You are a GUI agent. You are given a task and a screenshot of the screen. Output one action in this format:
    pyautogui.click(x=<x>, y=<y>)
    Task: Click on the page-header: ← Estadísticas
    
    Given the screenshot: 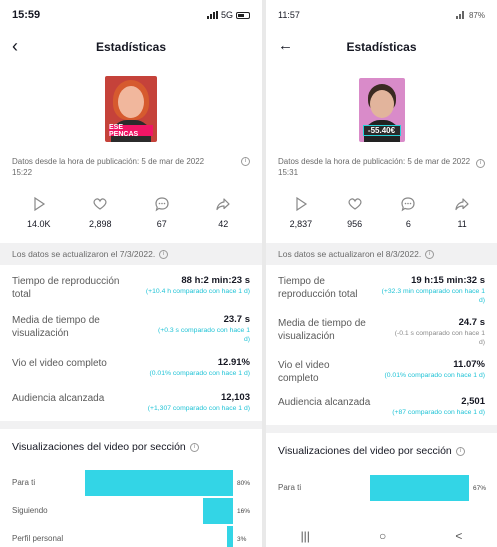 What is the action you would take?
    pyautogui.click(x=381, y=47)
    